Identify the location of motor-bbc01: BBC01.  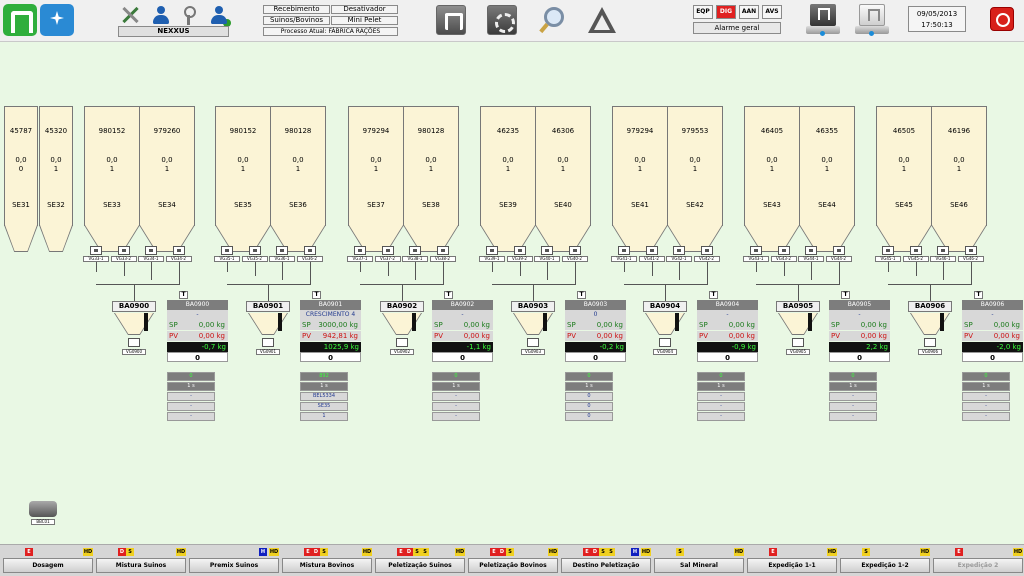
(43, 513).